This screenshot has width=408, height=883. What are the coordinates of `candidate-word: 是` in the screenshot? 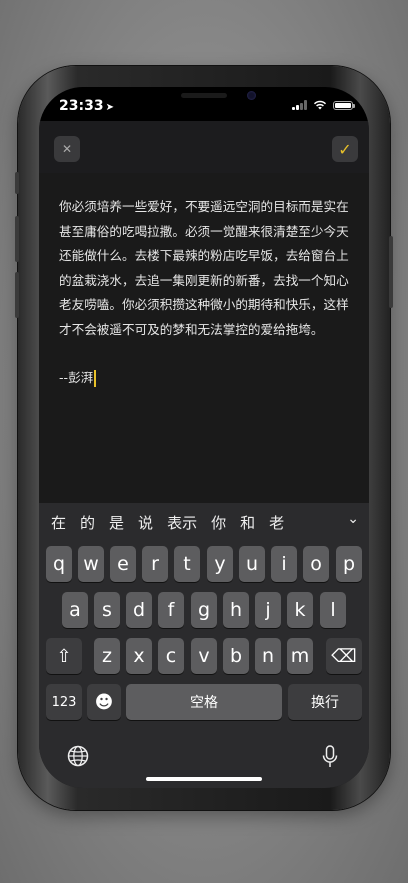 It's located at (116, 522).